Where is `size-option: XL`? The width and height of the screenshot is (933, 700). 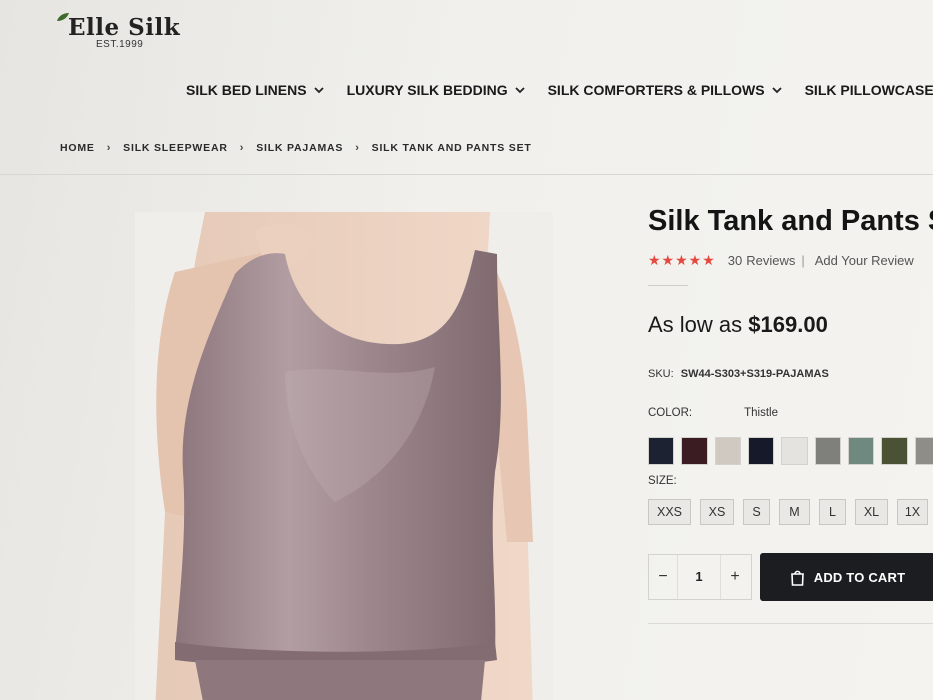
size-option: XL is located at coordinates (871, 512).